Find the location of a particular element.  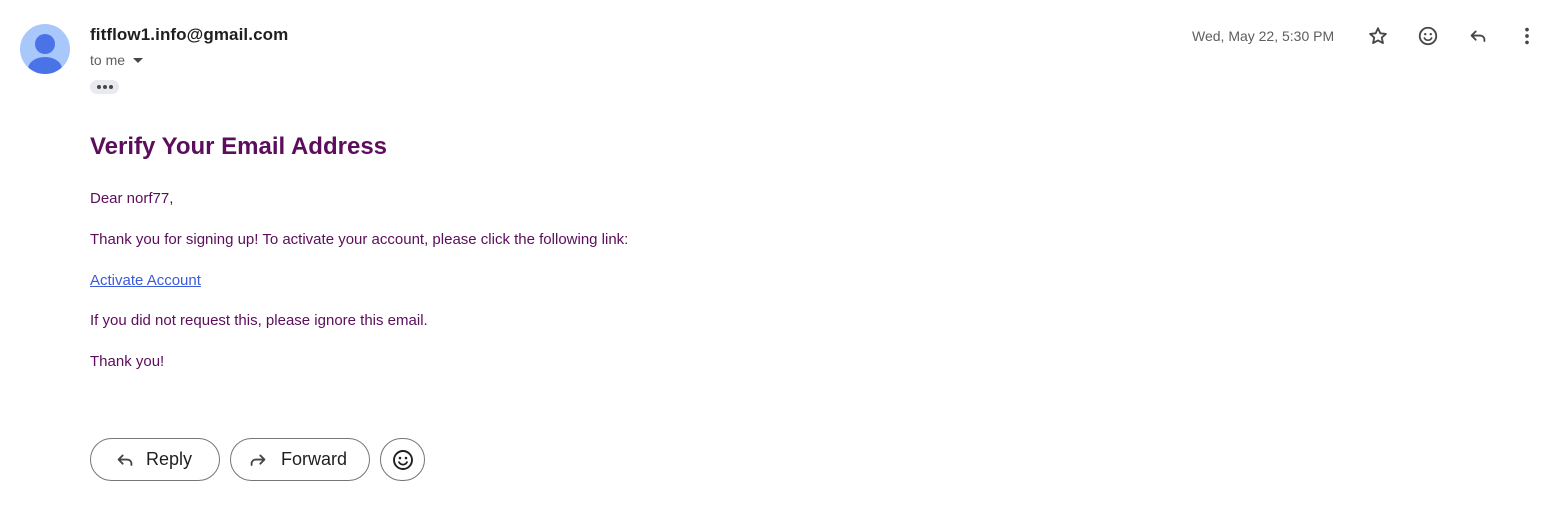

message-headline: Verify Your Email Address is located at coordinates (239, 146).